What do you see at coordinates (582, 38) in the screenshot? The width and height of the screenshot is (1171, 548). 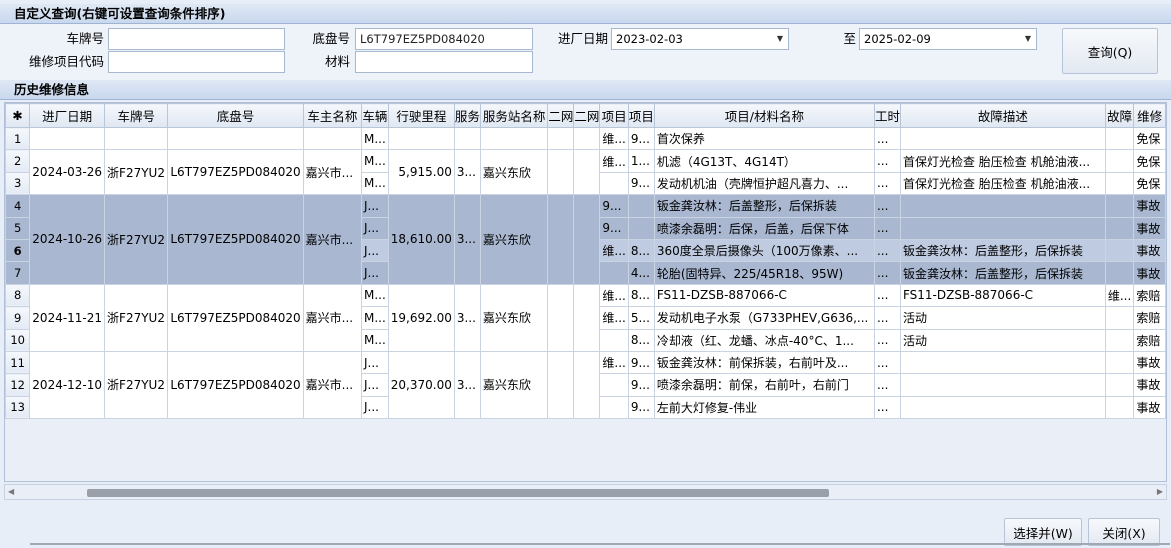 I see `date-label: 进厂日期` at bounding box center [582, 38].